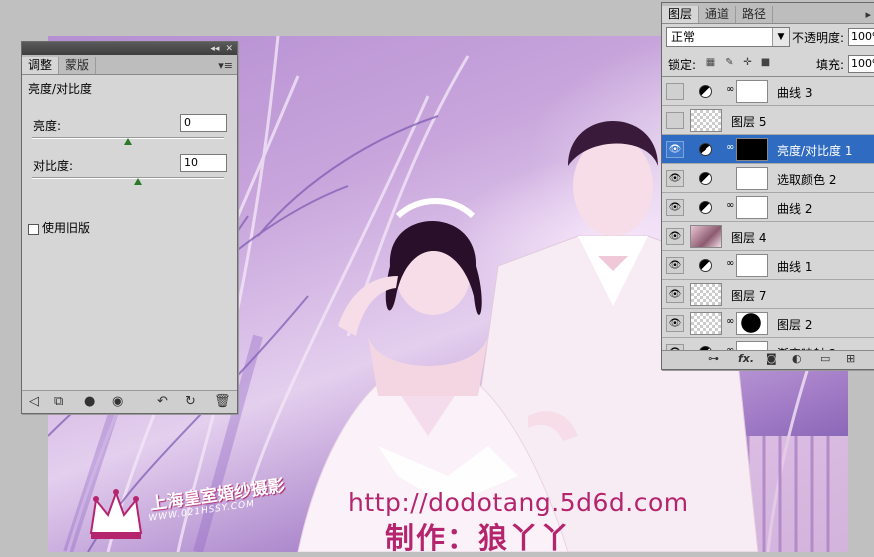  I want to click on layer-row: 👁 ∞ 亮度/对比度 1, so click(768, 149).